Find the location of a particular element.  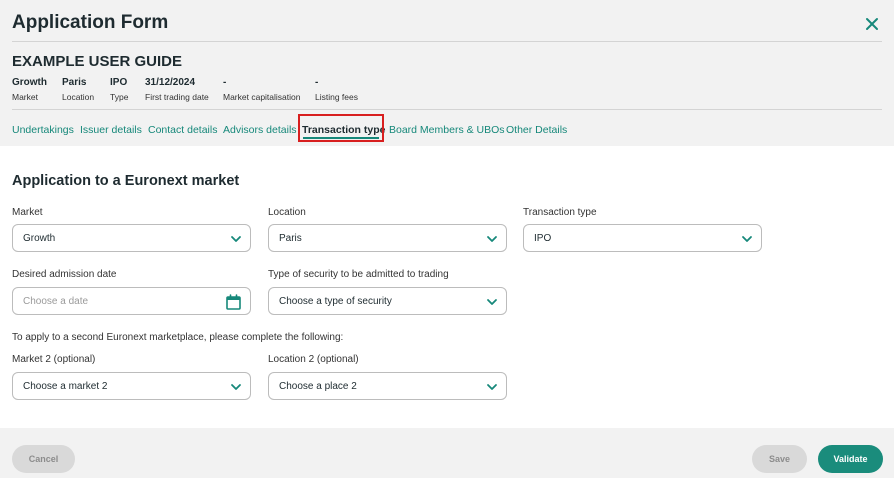

summary-market-capitalisation: - Market capitalisation is located at coordinates (261, 89).